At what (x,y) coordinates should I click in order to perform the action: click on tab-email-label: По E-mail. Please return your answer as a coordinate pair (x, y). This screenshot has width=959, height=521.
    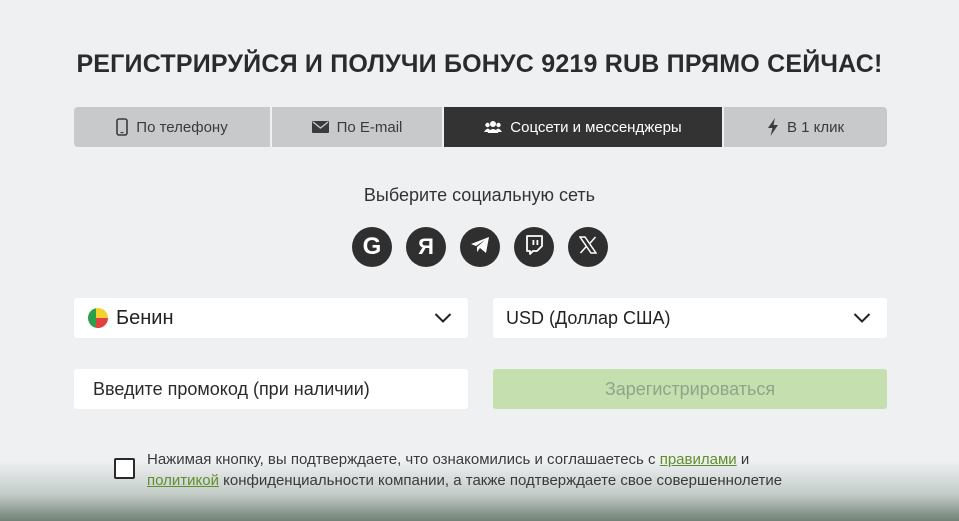
    Looking at the image, I should click on (369, 127).